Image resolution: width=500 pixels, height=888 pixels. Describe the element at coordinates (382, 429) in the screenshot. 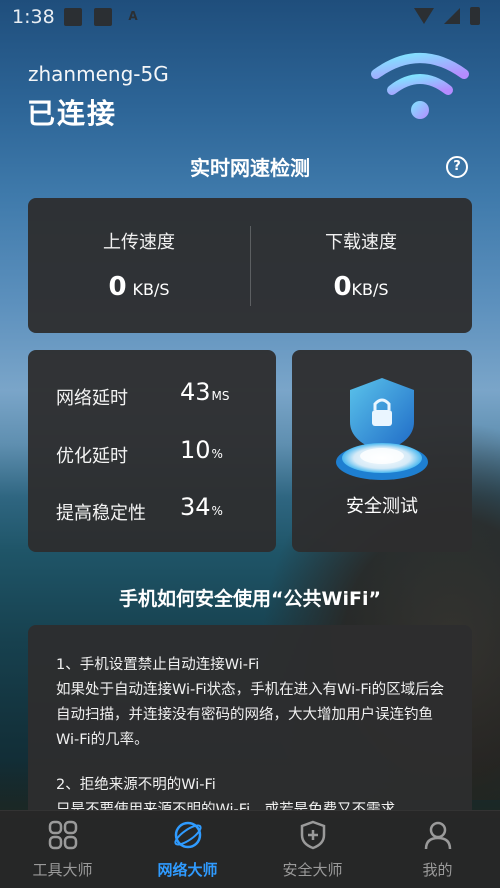

I see `security-shield-icon` at that location.